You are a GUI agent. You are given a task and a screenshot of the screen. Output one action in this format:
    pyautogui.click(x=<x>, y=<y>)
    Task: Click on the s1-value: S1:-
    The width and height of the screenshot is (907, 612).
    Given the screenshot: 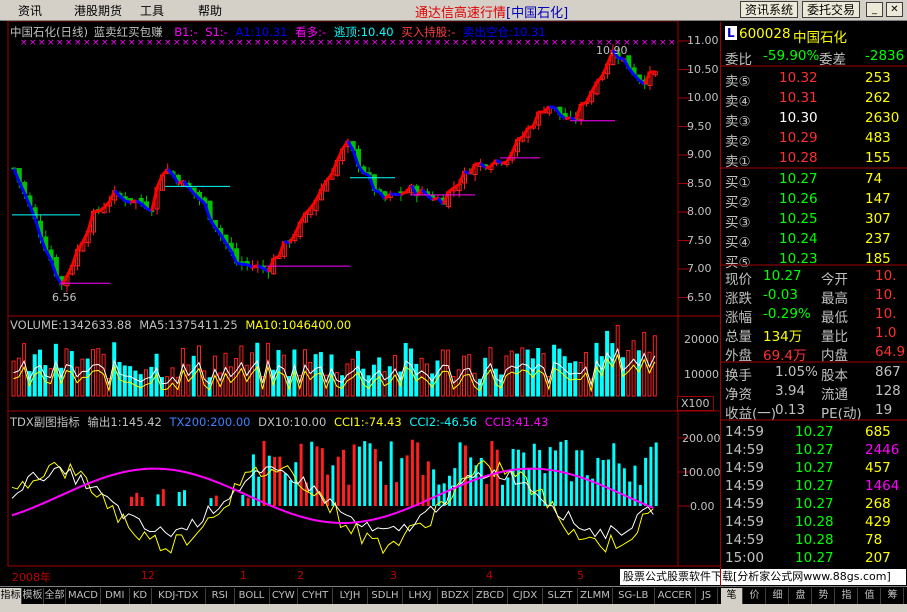 What is the action you would take?
    pyautogui.click(x=216, y=32)
    